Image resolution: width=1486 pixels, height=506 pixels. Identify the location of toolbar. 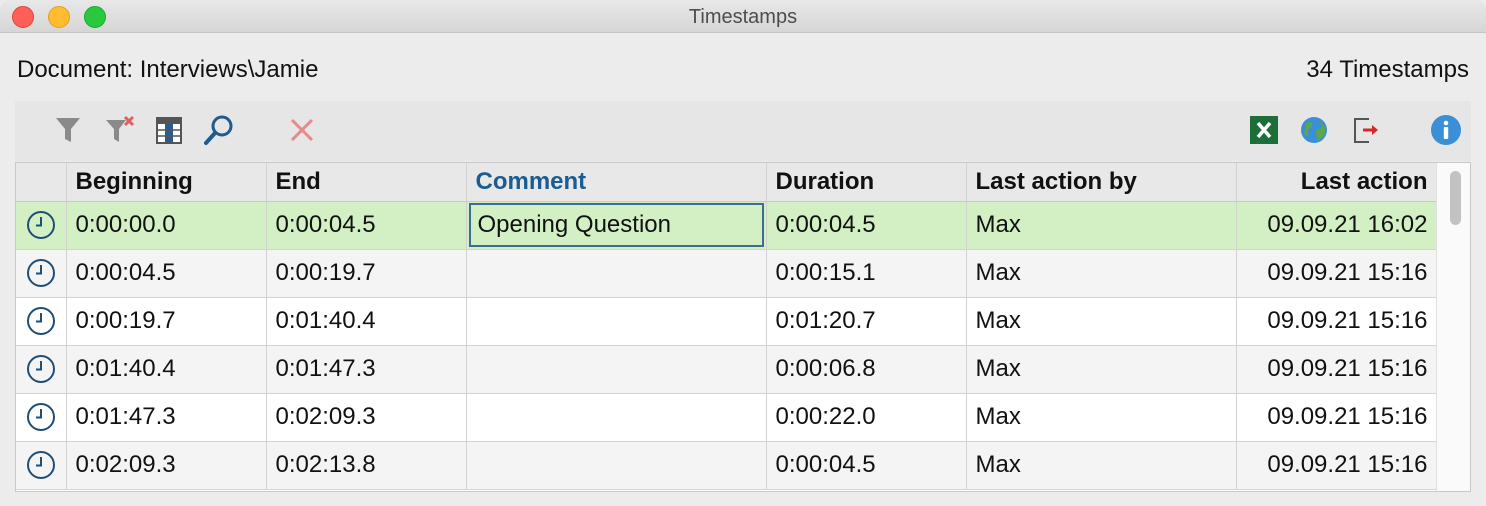
(743, 131).